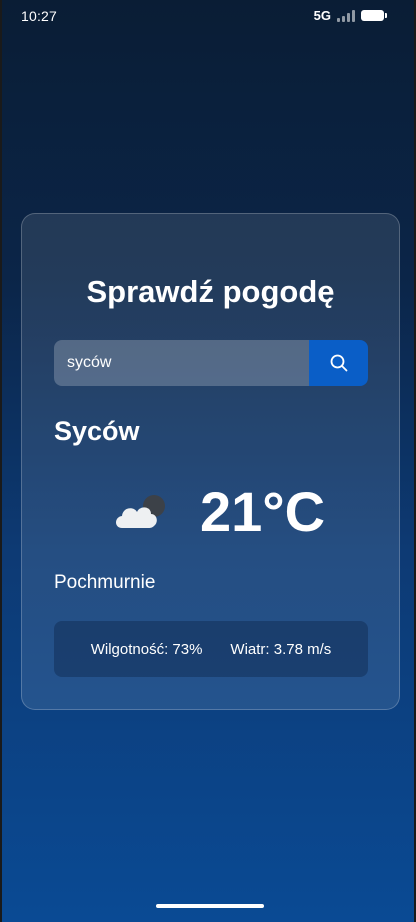 This screenshot has height=922, width=416. I want to click on current-weather: 21°C, so click(218, 512).